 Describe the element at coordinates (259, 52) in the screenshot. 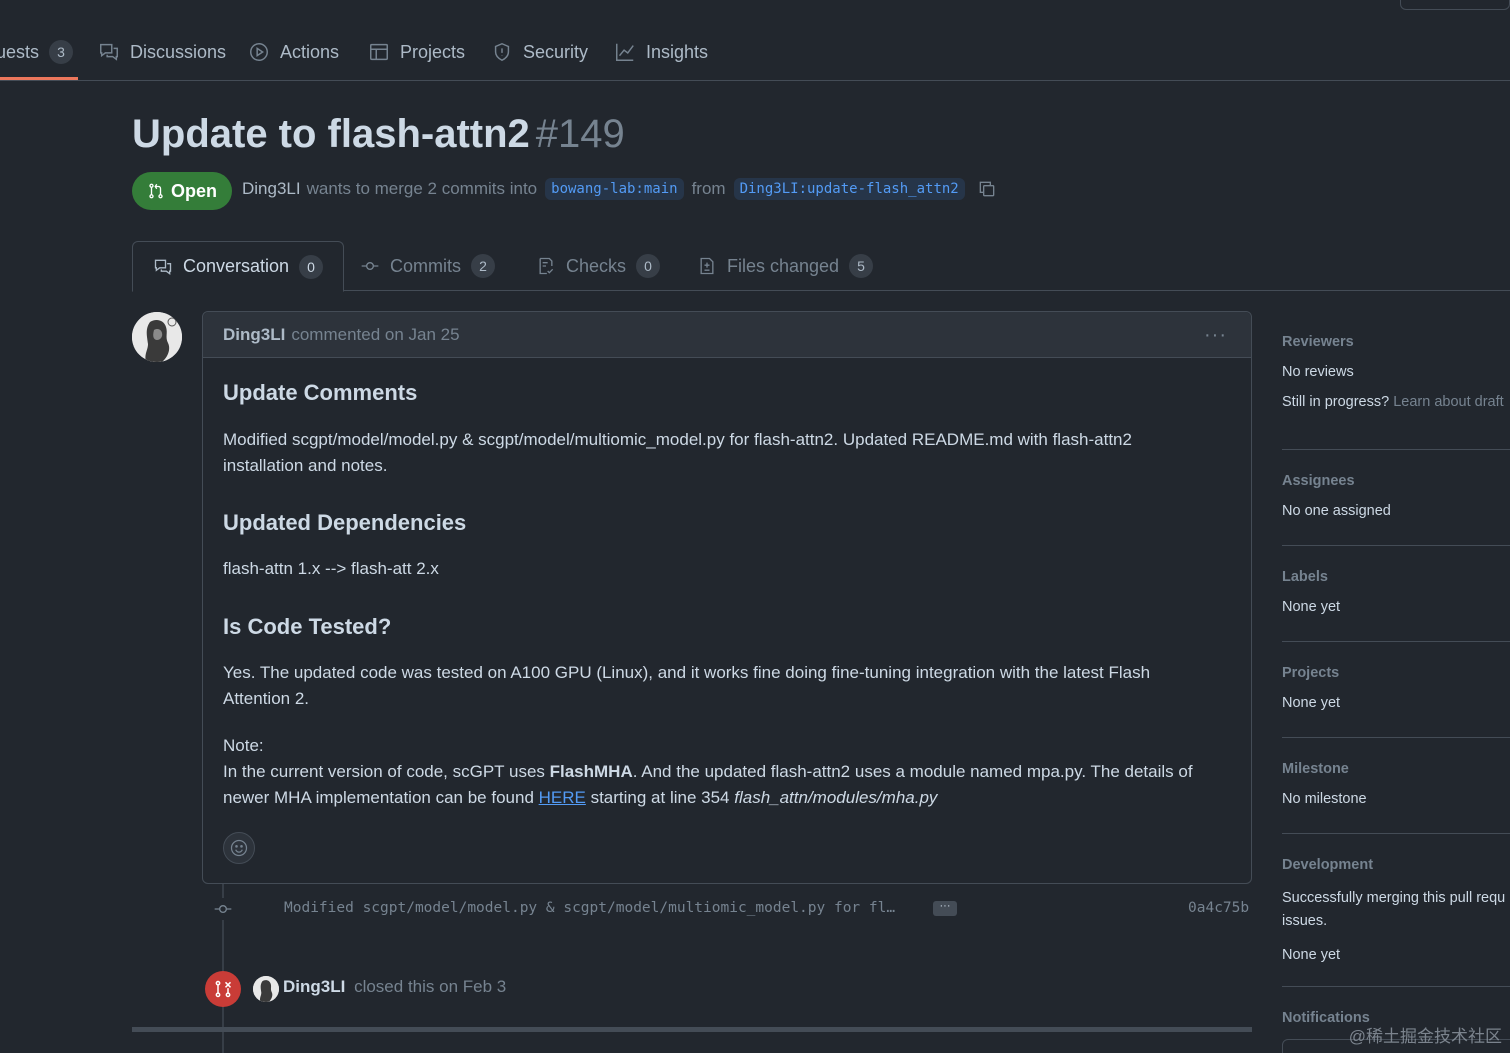

I see `play-icon` at that location.